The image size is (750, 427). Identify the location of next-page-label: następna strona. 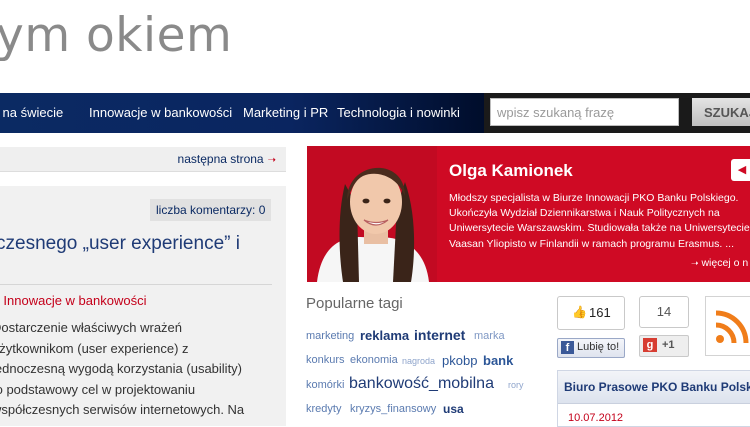
(221, 159).